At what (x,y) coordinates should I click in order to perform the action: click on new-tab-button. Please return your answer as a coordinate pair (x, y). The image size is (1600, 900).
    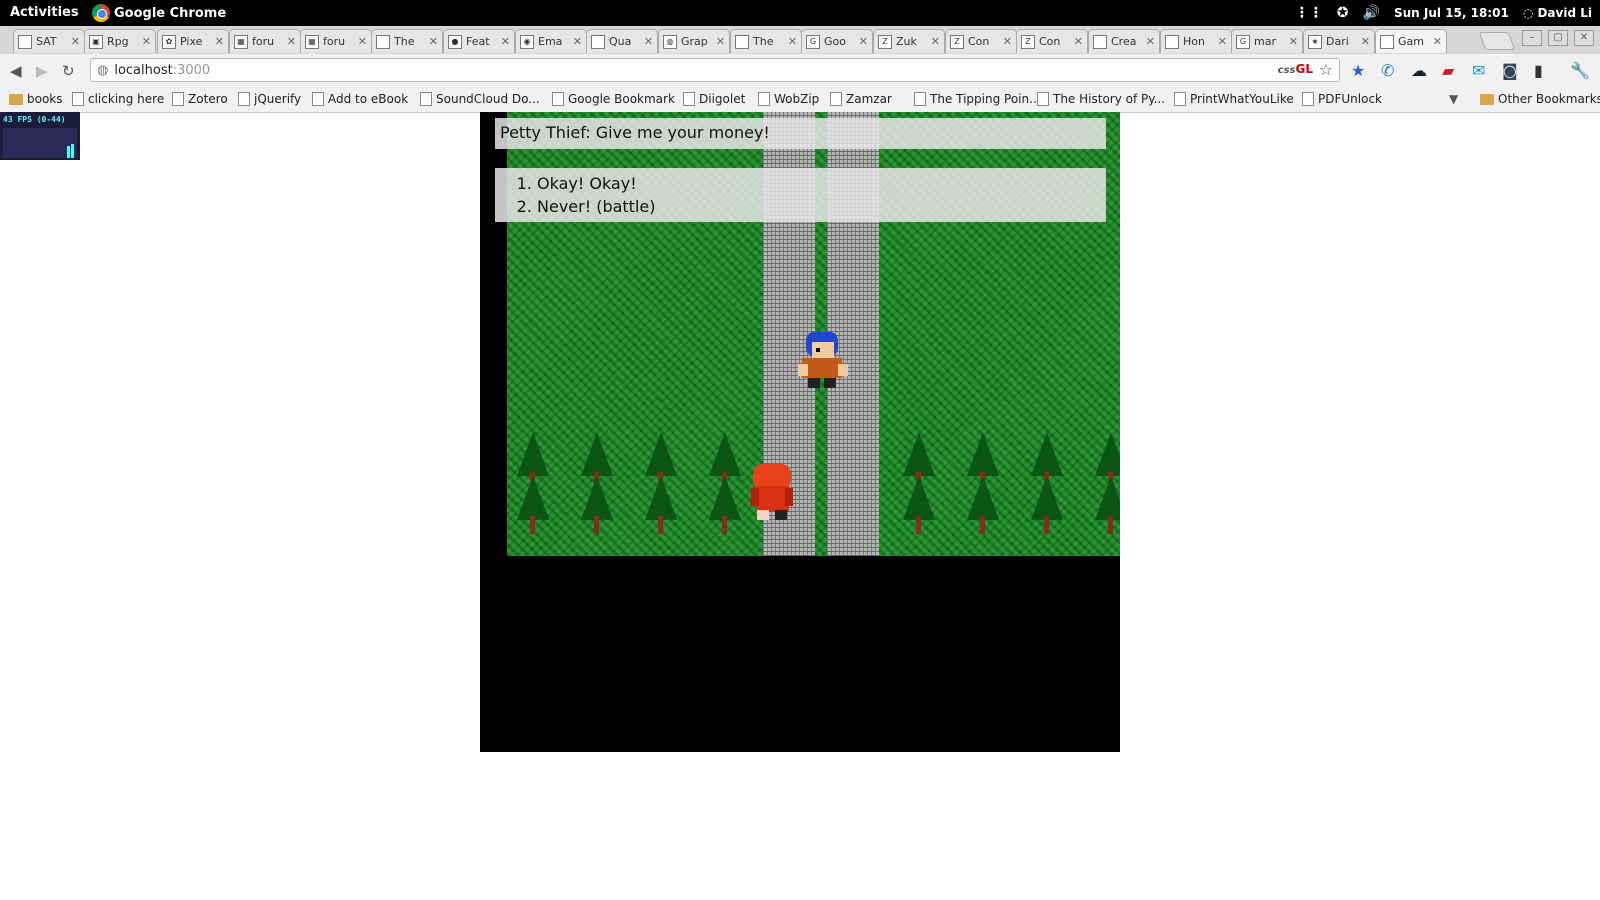
    Looking at the image, I should click on (1497, 41).